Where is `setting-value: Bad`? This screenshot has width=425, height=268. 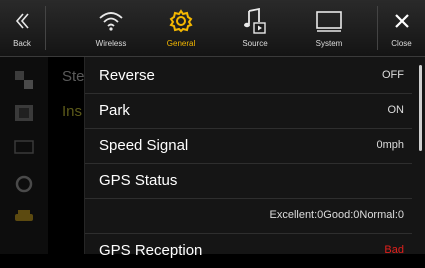 setting-value: Bad is located at coordinates (394, 250).